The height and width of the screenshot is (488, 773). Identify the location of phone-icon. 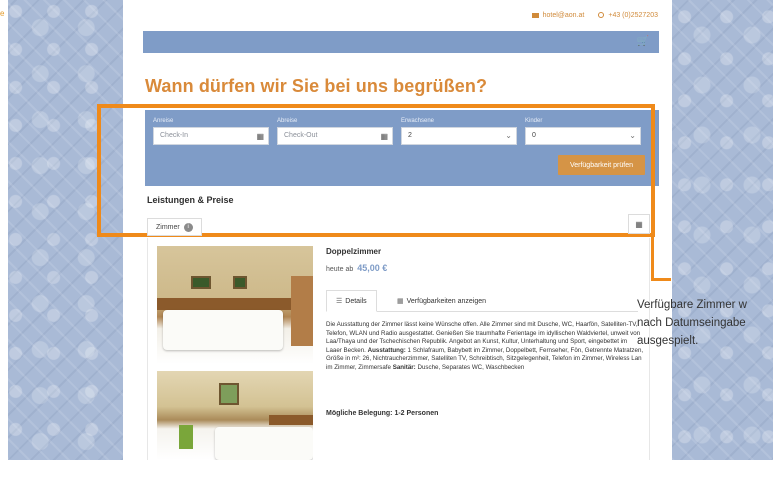
(601, 15).